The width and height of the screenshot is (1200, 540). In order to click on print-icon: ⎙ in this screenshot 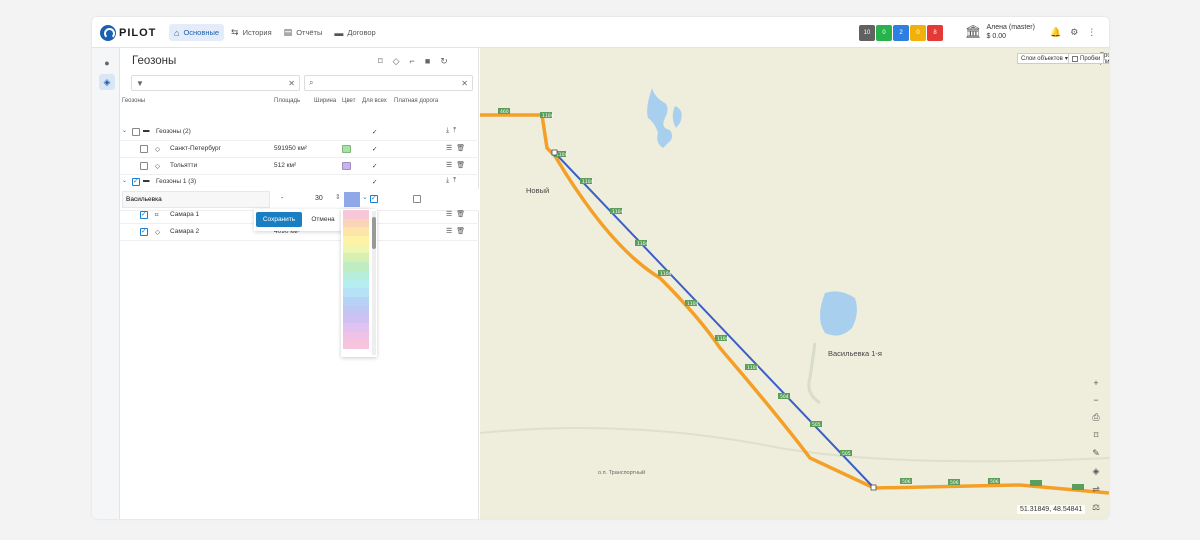, I will do `click(1095, 417)`.